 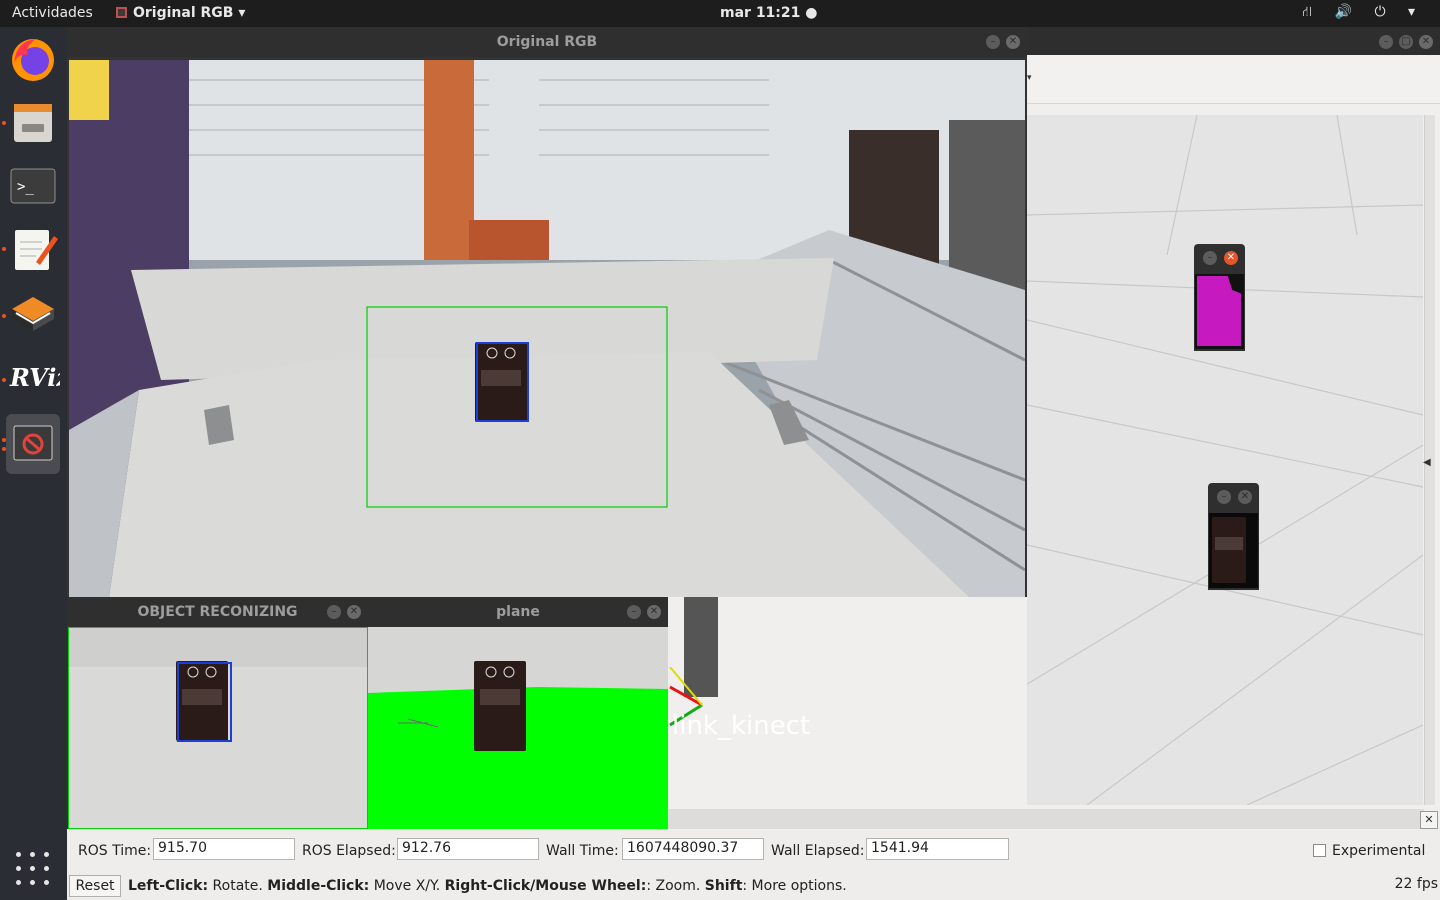 I want to click on system-tray: ⛙ 🔊 ⏻ ▾, so click(x=1363, y=13).